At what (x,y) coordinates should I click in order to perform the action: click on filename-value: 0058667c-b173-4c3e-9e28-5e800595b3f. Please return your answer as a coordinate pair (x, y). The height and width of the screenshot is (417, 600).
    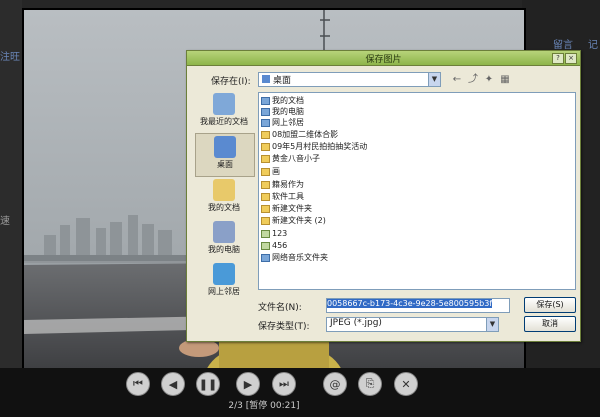
    Looking at the image, I should click on (410, 303).